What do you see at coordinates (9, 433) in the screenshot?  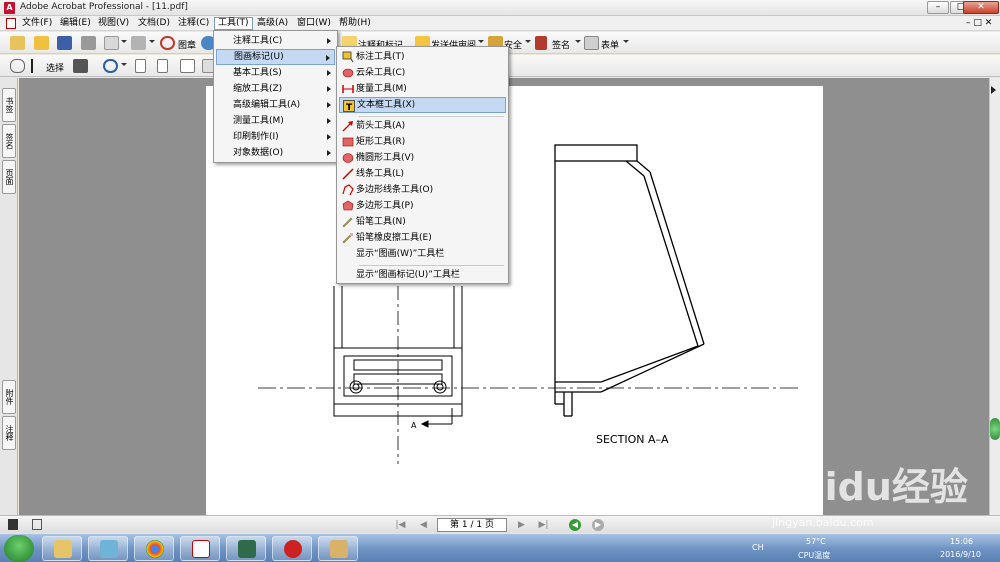 I see `tab-comments: 注释` at bounding box center [9, 433].